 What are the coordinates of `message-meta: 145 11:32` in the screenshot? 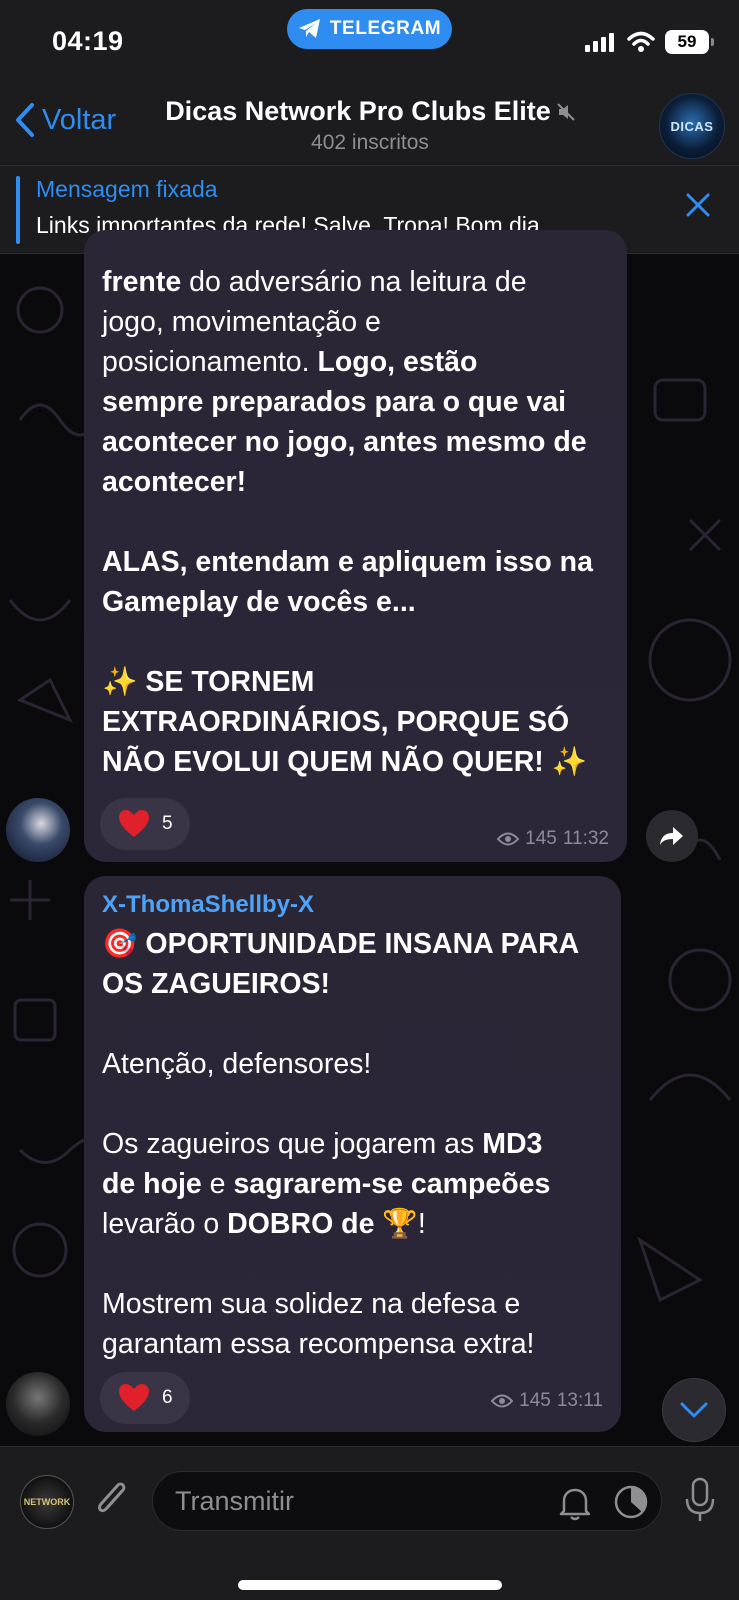 It's located at (553, 839).